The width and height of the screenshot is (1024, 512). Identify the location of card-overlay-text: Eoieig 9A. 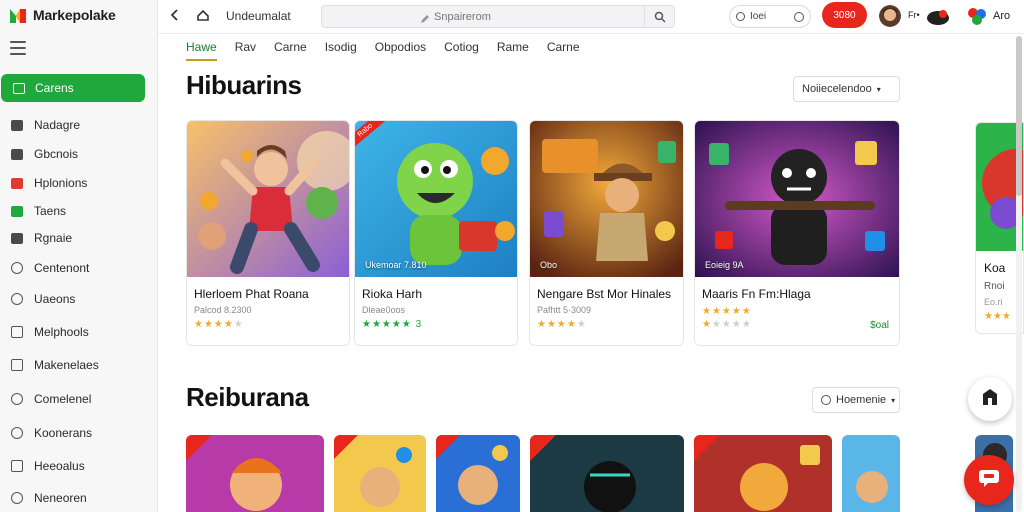
(724, 265).